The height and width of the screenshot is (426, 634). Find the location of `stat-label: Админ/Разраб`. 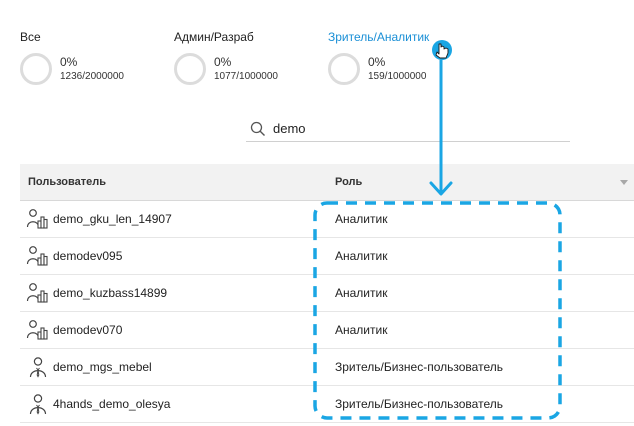

stat-label: Админ/Разраб is located at coordinates (214, 37).